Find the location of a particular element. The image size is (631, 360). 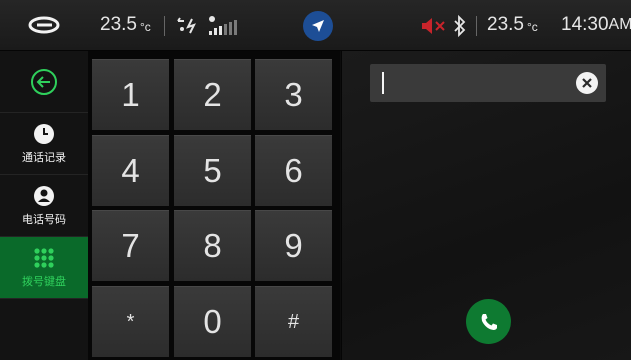

contact-person-icon is located at coordinates (44, 195).